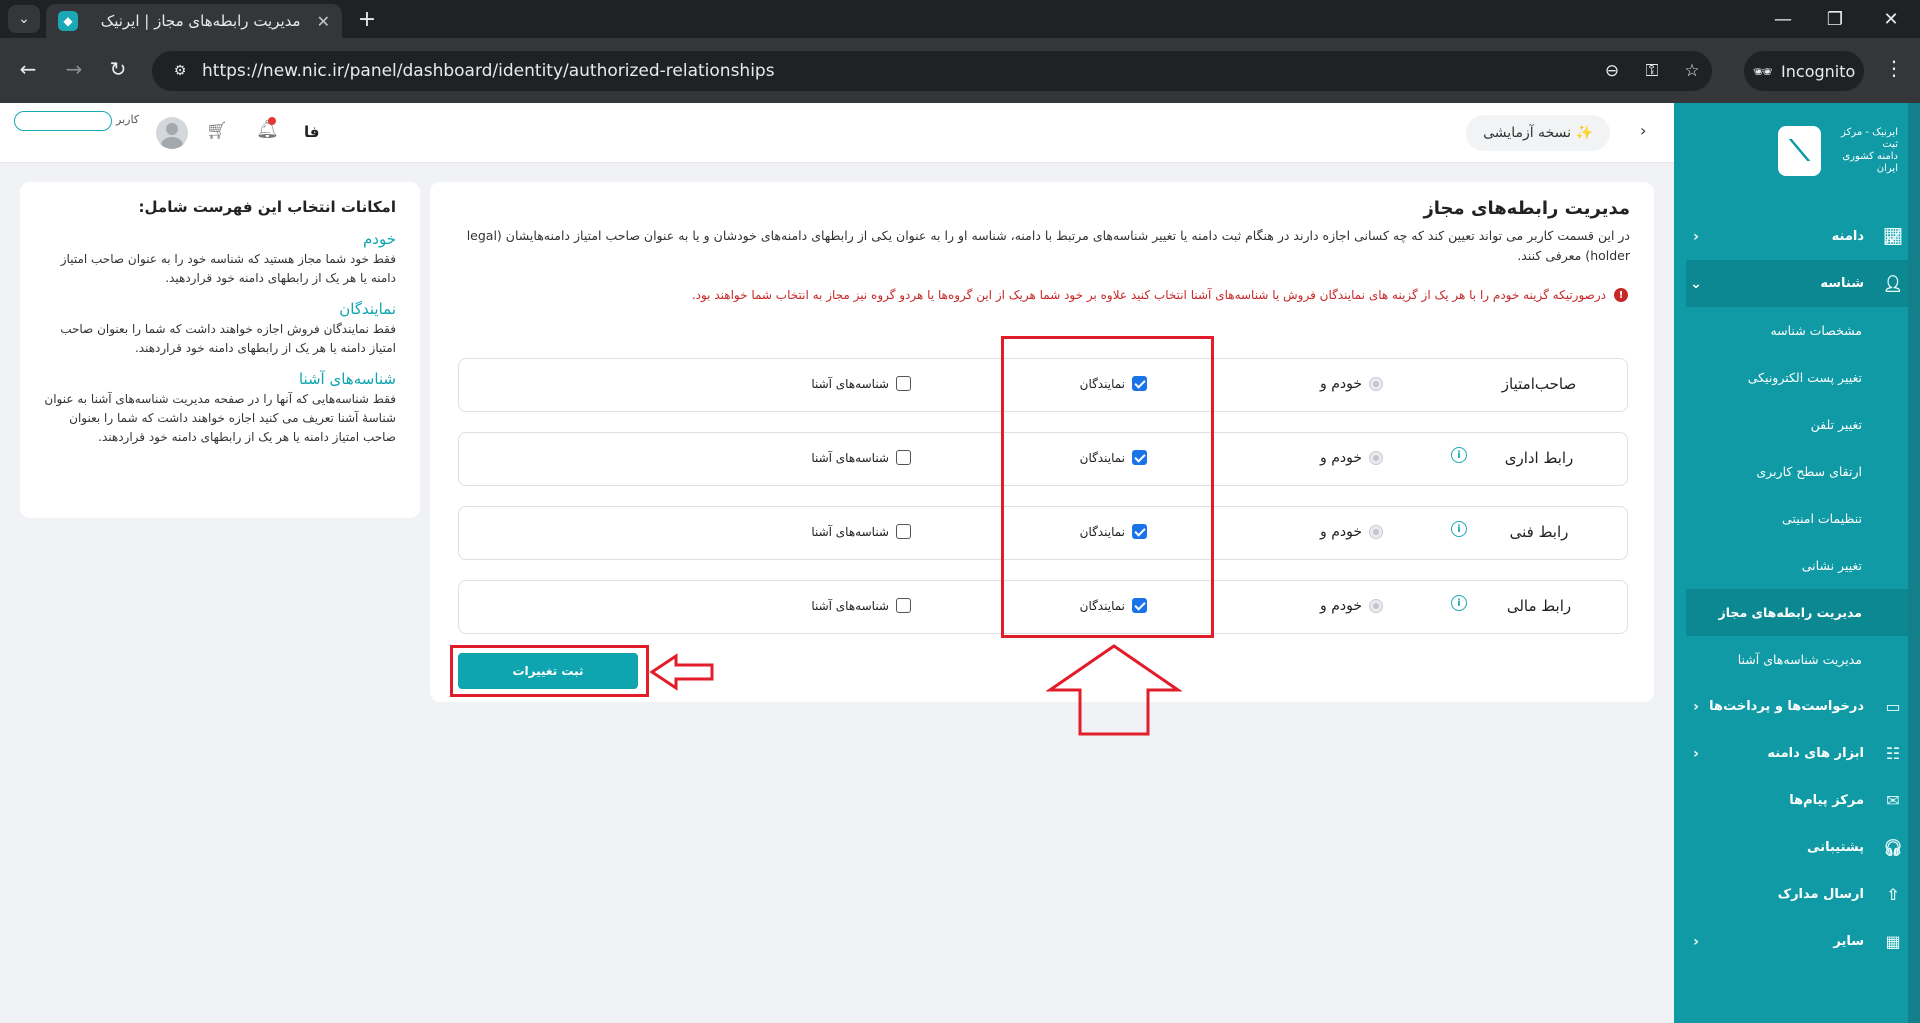 This screenshot has height=1023, width=1920. Describe the element at coordinates (1894, 68) in the screenshot. I see `browser-menu-icon: ⋮` at that location.